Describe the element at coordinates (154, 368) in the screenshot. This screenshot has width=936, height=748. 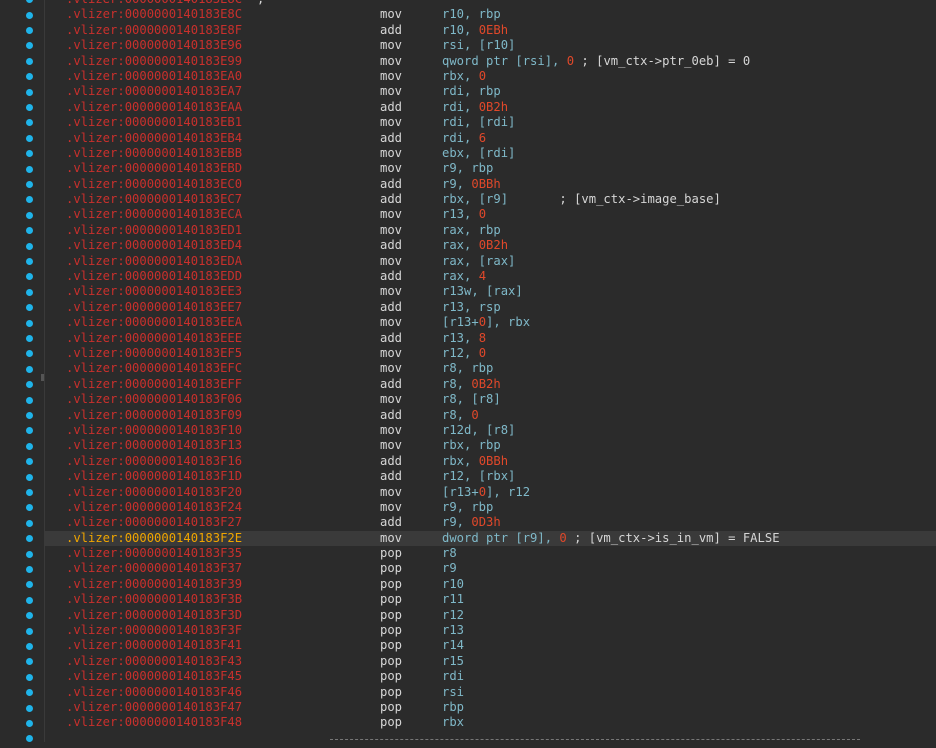
I see `address-label: .vlizer:0000000140183EFC` at that location.